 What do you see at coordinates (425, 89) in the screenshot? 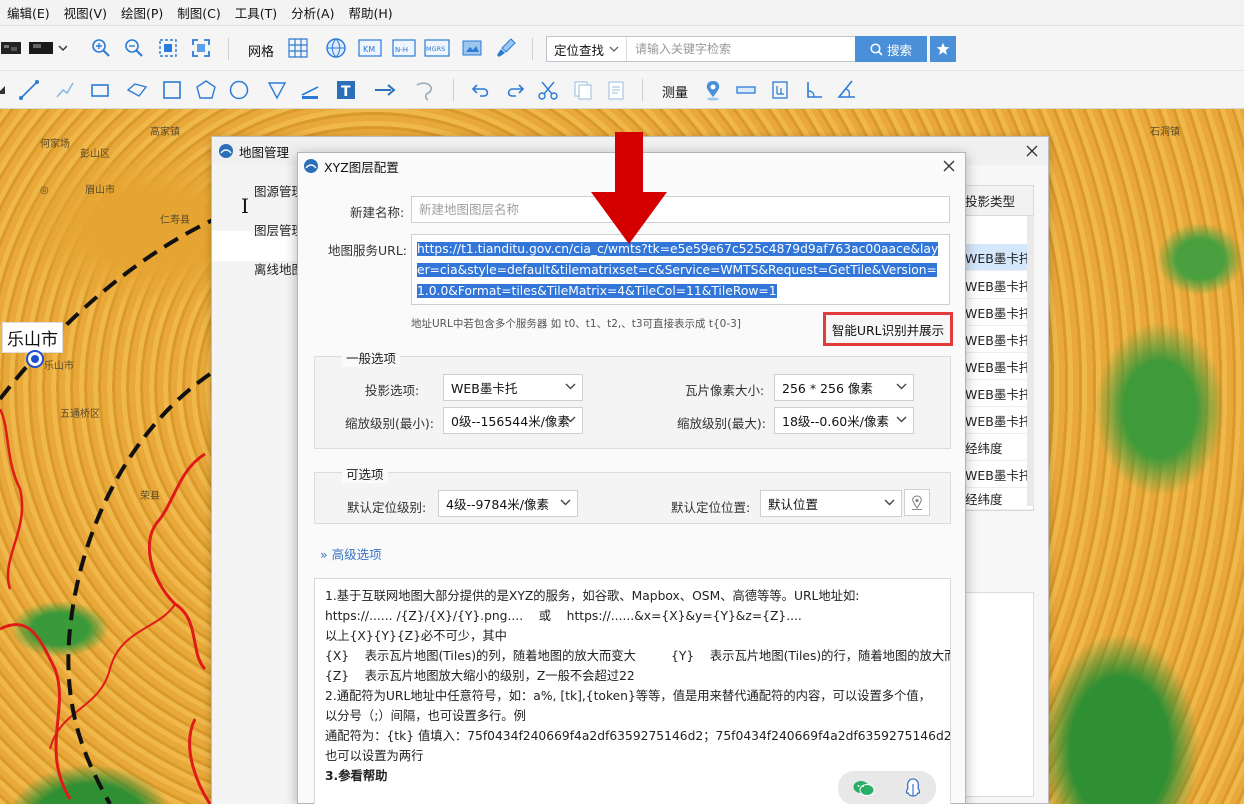
I see `curve-tool-icon` at bounding box center [425, 89].